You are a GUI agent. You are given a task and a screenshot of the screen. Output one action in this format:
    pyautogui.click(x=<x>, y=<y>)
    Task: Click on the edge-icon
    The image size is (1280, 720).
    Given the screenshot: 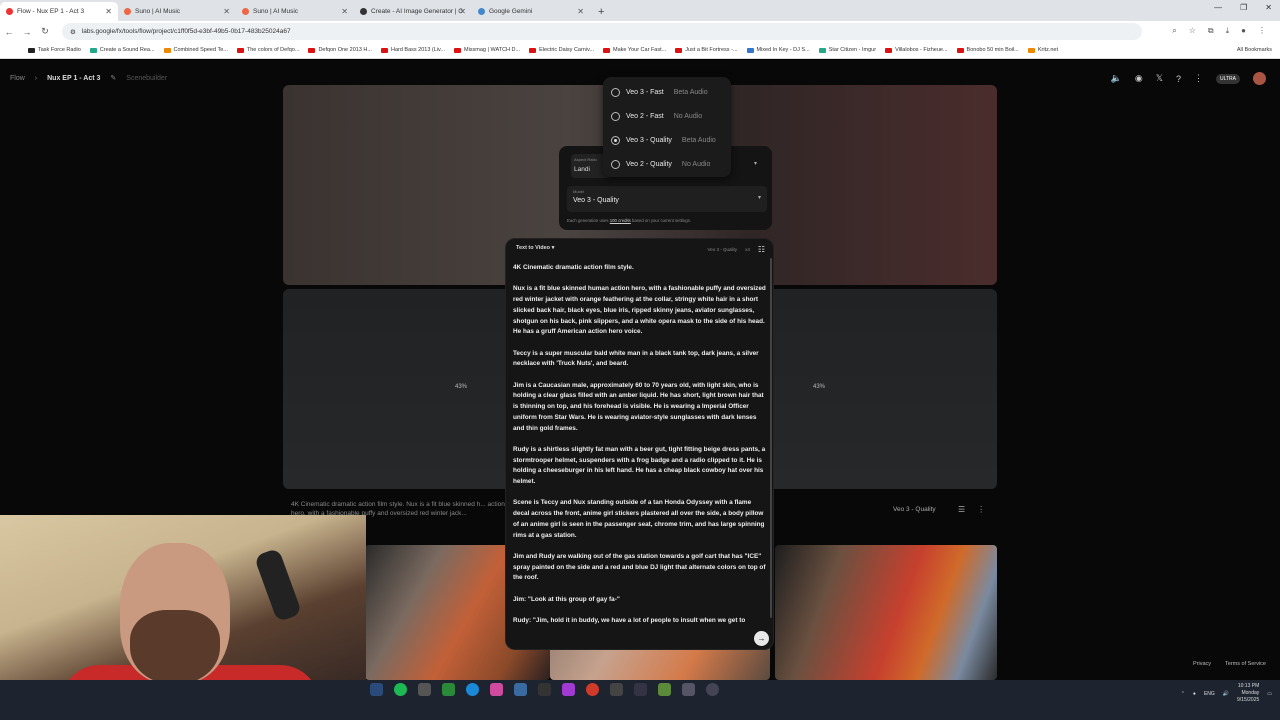 What is the action you would take?
    pyautogui.click(x=472, y=689)
    